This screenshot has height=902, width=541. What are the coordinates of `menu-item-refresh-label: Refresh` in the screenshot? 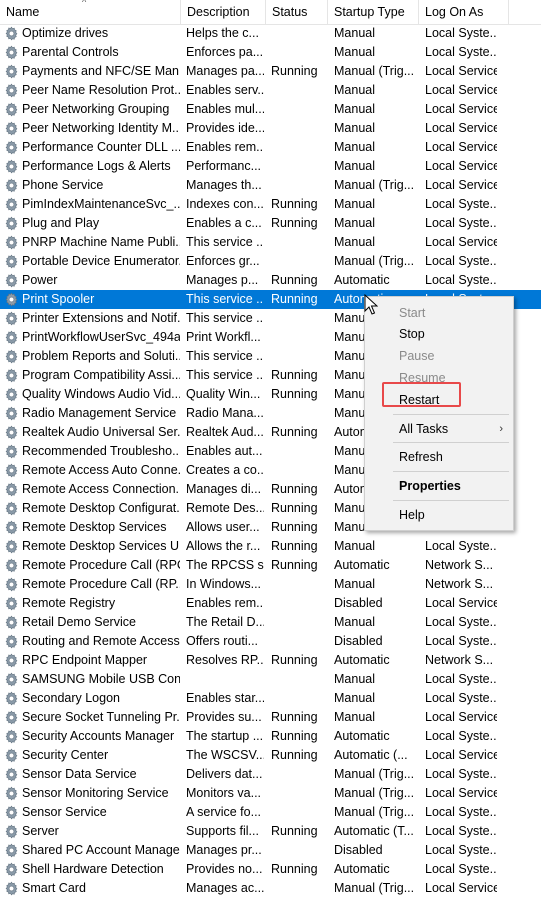 It's located at (421, 457).